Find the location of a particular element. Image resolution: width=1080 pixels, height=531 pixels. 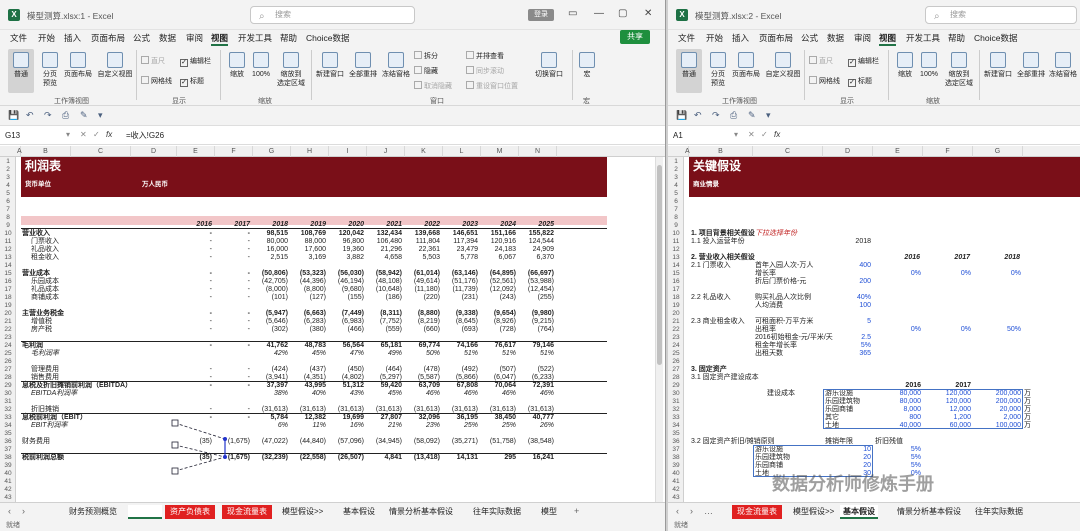

row-header: 28 is located at coordinates (675, 378).